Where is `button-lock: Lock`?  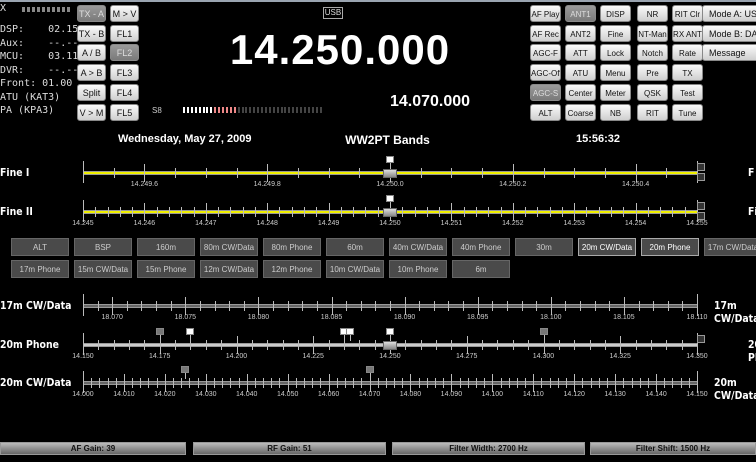
button-lock: Lock is located at coordinates (615, 53).